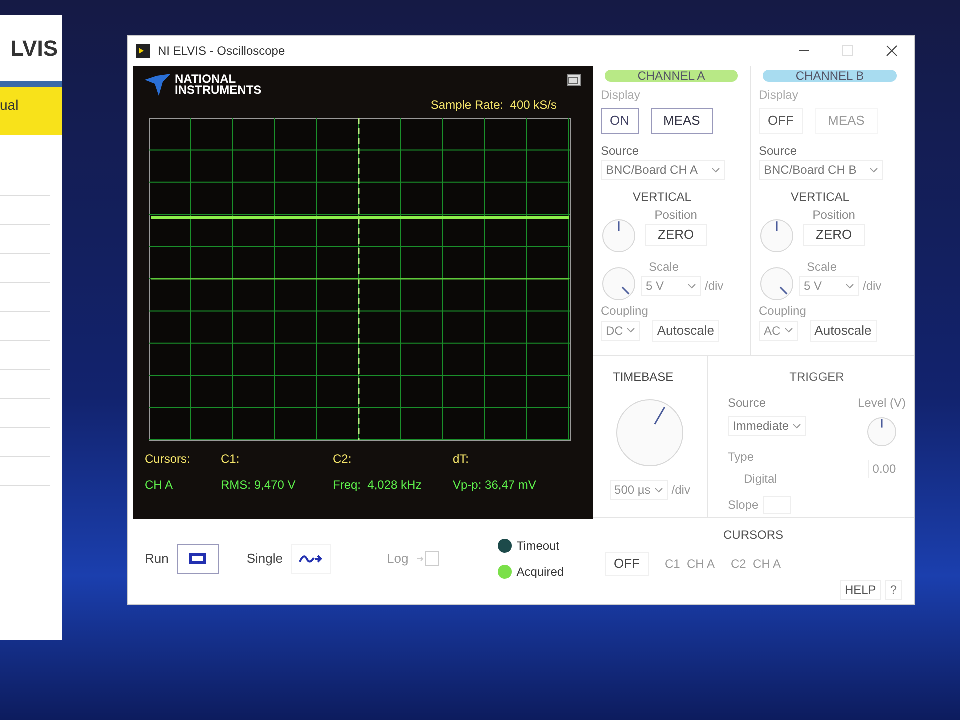 The height and width of the screenshot is (720, 960). I want to click on single-label: Single, so click(264, 559).